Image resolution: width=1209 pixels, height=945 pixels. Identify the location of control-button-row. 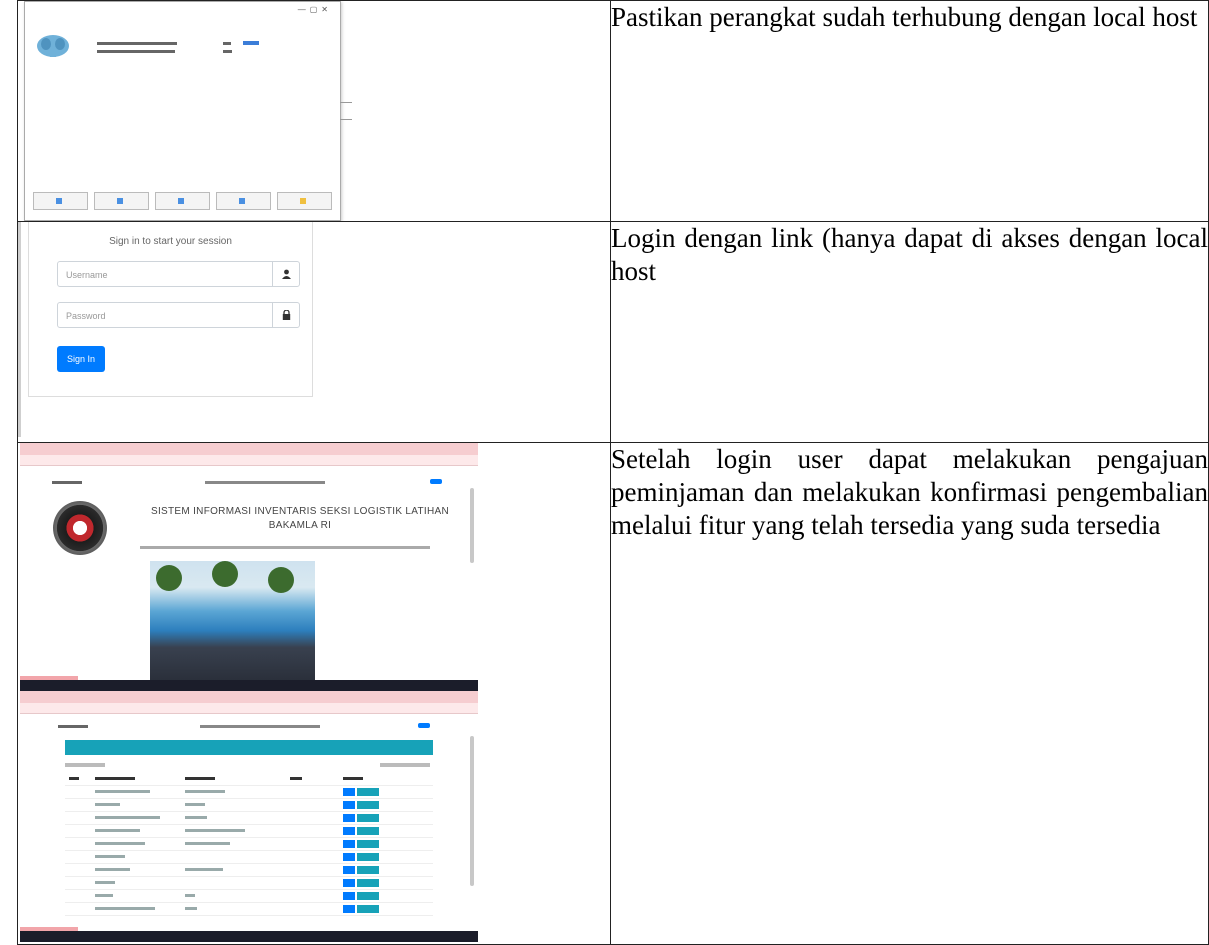
(182, 201).